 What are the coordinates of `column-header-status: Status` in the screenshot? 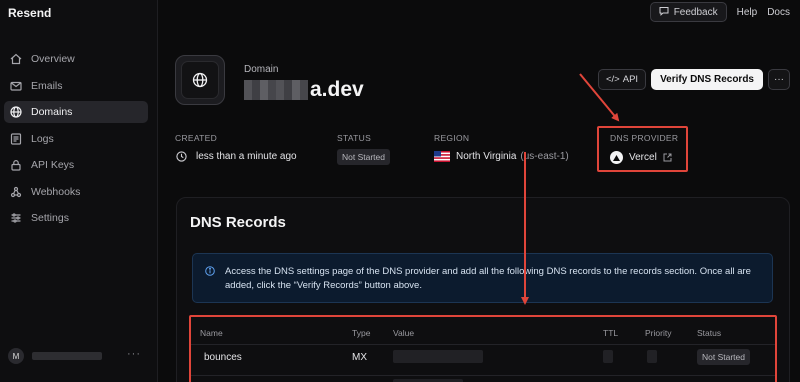 It's located at (709, 333).